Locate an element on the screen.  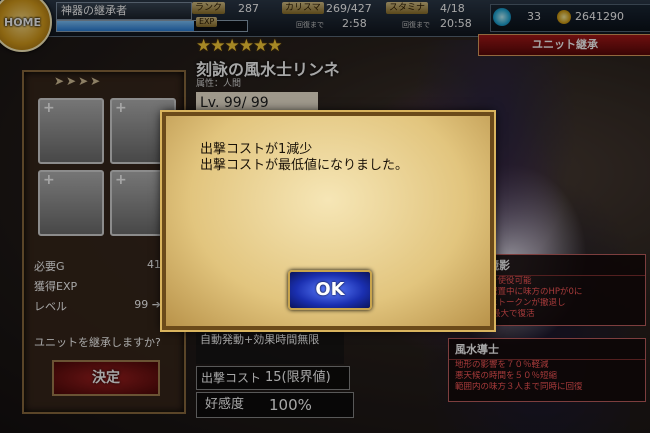
dialog-message: 出撃コストが1減少 出撃コストが最低値になりました。 is located at coordinates (304, 158).